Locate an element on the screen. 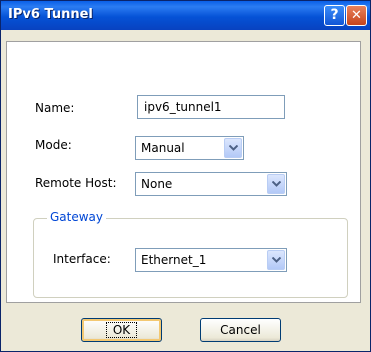 This screenshot has width=371, height=352. cancel-button-label: Cancel is located at coordinates (240, 330).